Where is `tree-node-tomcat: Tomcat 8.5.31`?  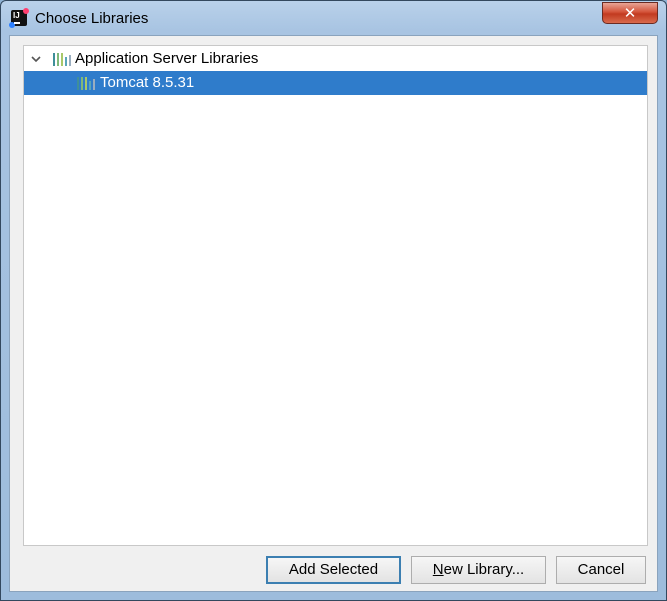
tree-node-tomcat: Tomcat 8.5.31 is located at coordinates (335, 83).